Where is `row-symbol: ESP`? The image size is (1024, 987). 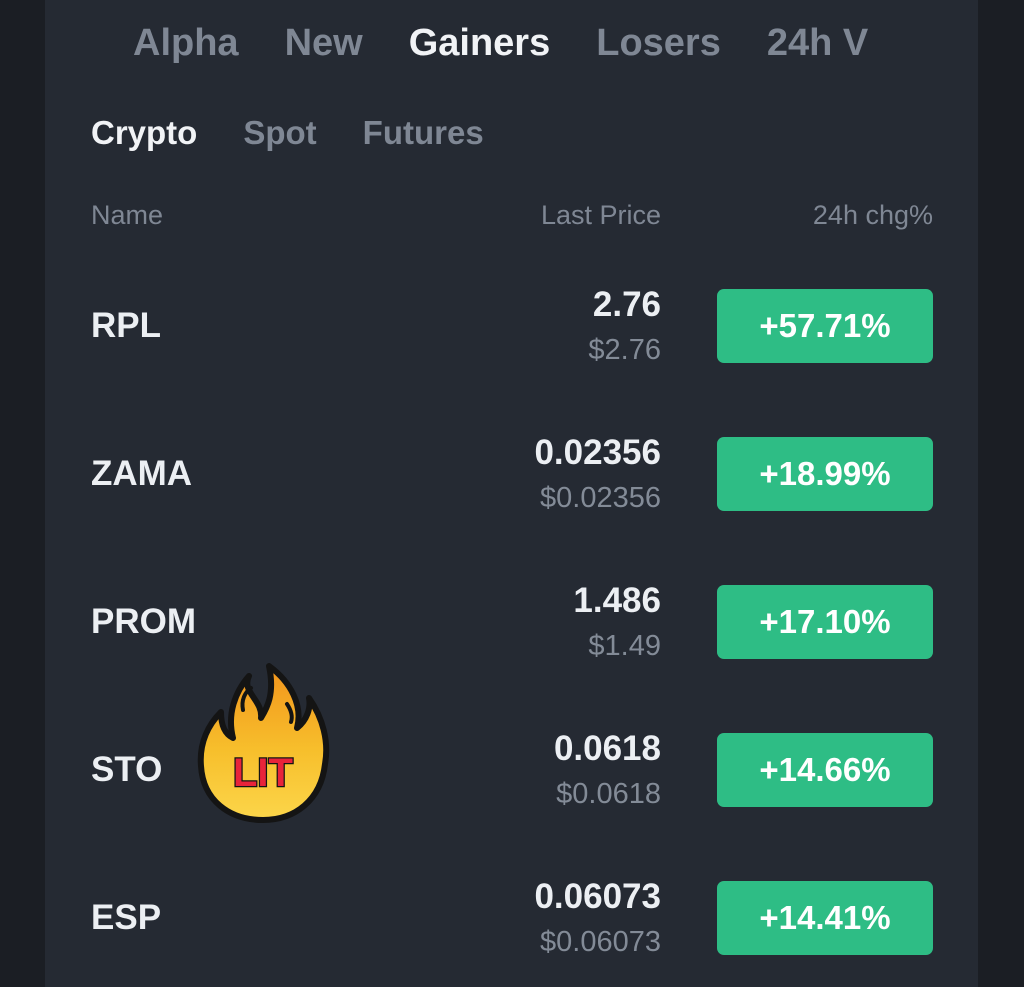 row-symbol: ESP is located at coordinates (126, 917).